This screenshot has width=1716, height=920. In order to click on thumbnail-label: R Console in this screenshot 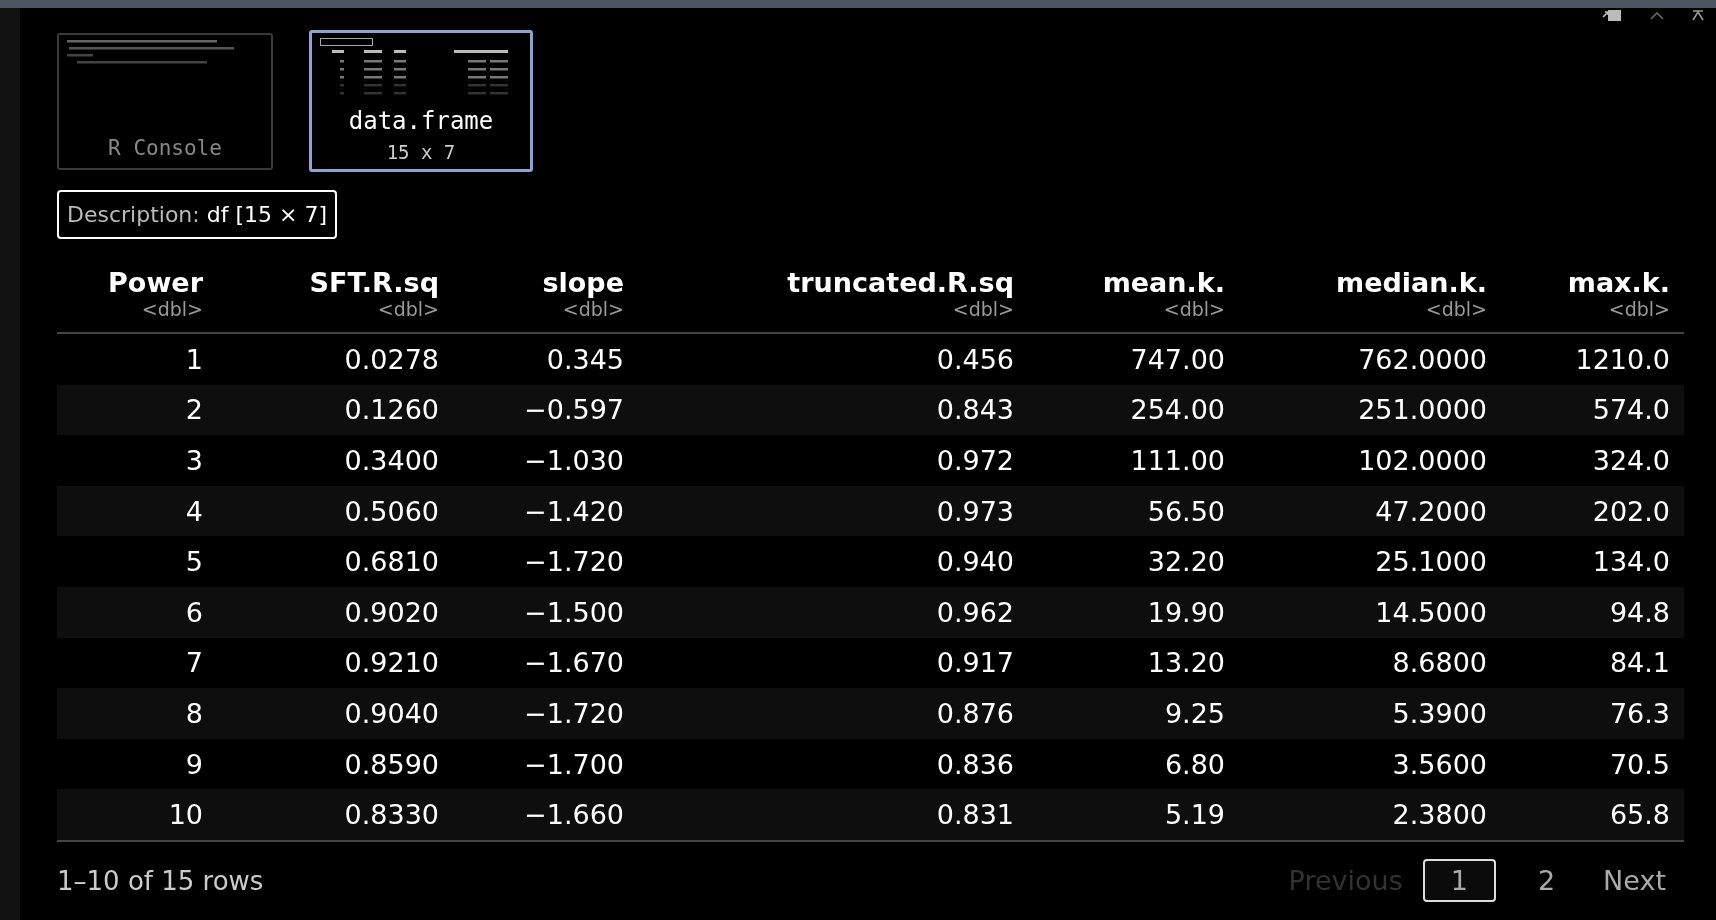, I will do `click(165, 147)`.